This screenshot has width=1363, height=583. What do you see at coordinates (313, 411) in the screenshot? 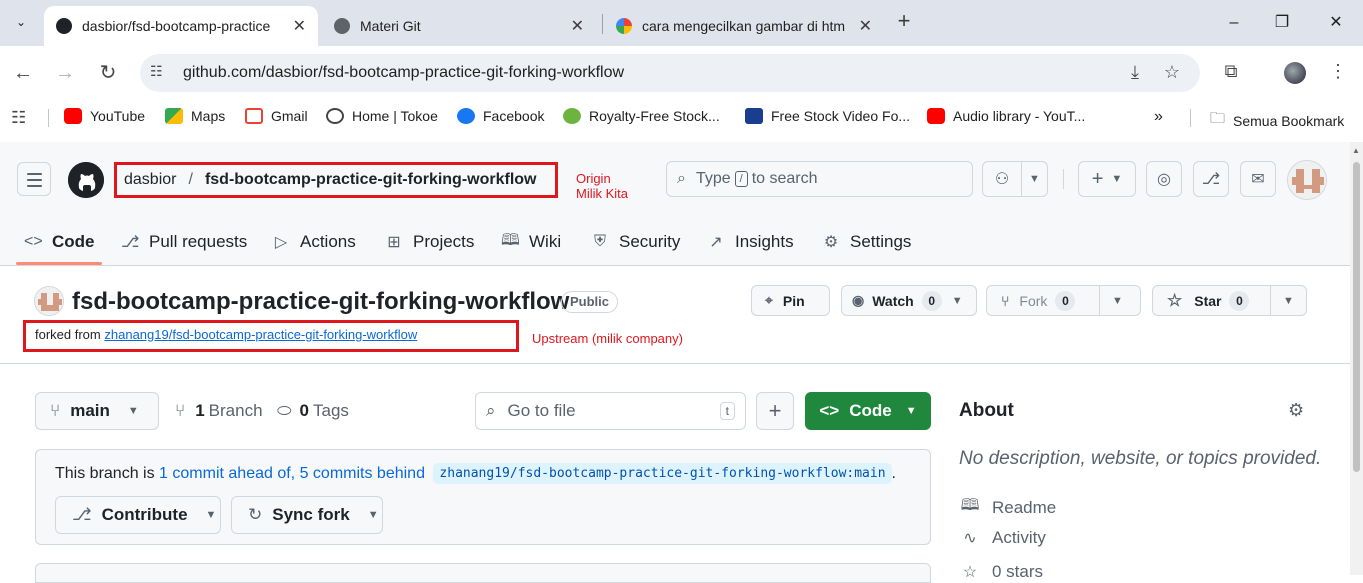
I see `tags-link: ⬭ 0 Tags` at bounding box center [313, 411].